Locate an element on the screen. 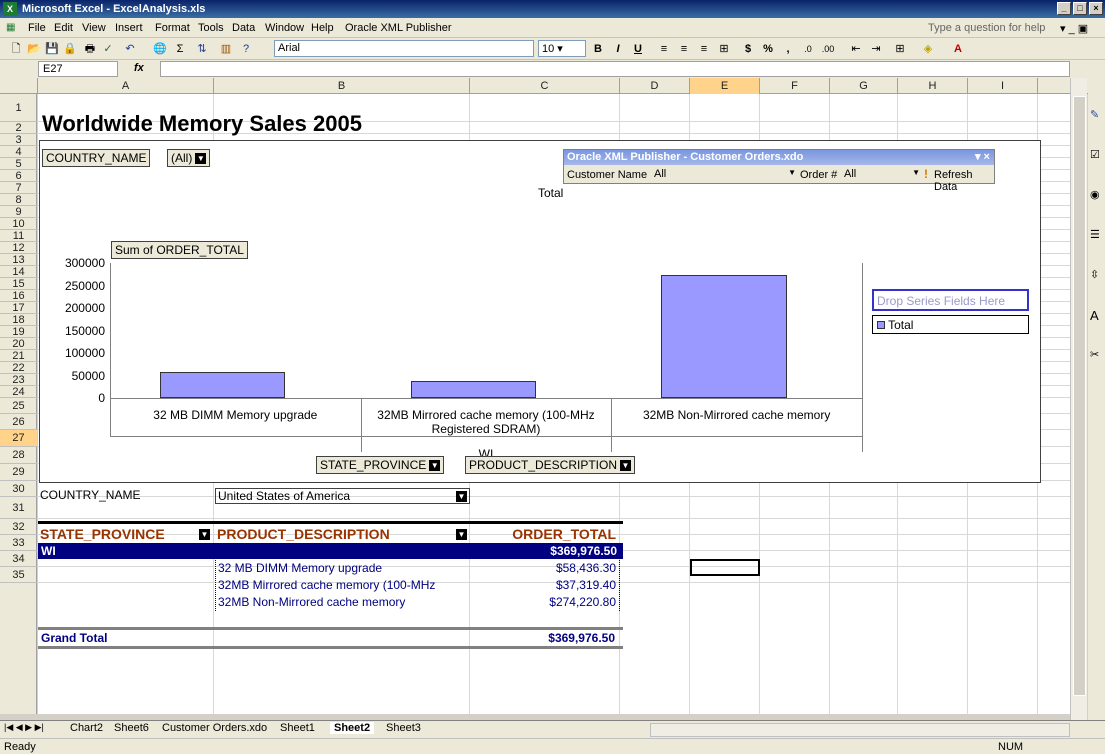  undo-icon: ↶ is located at coordinates (130, 49).